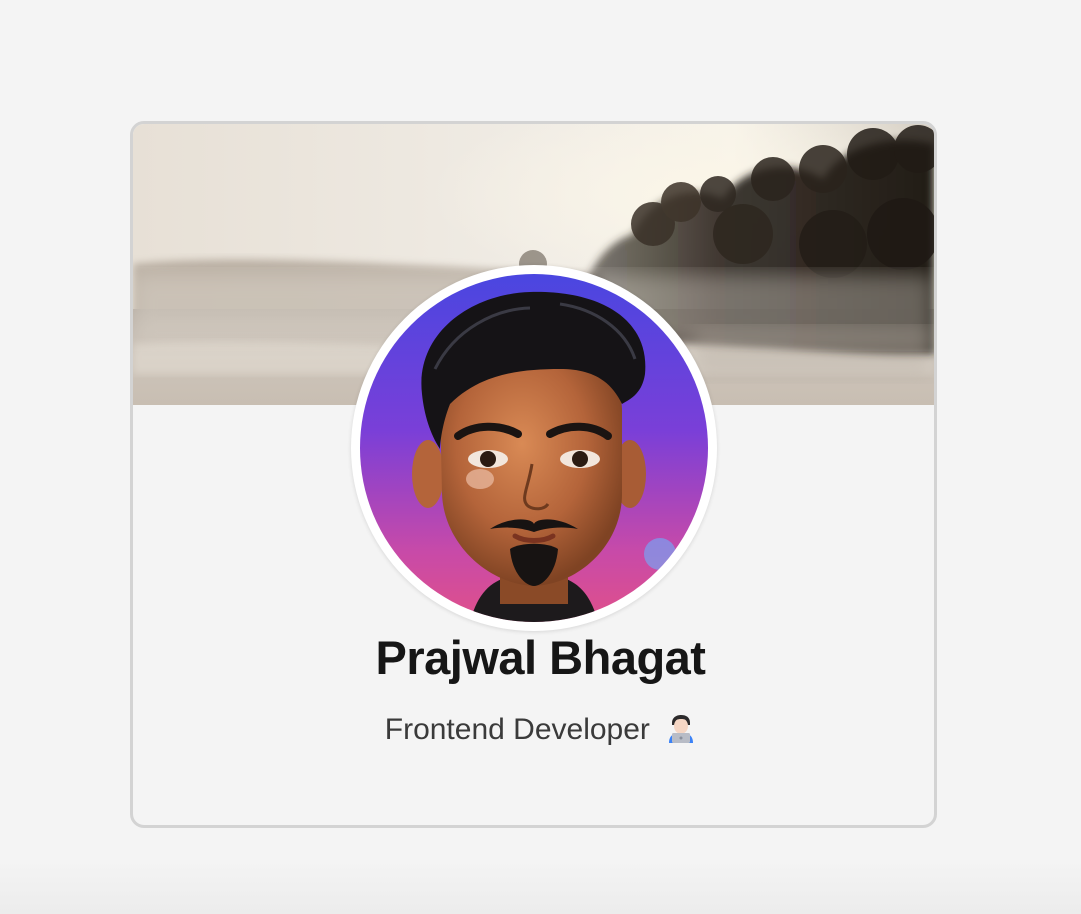 Image resolution: width=1081 pixels, height=914 pixels. I want to click on profile-name: Prajwal Bhagat, so click(540, 657).